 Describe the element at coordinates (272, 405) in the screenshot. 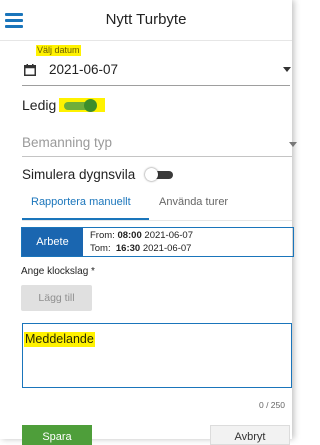

I see `character-counter: 0 / 250` at that location.